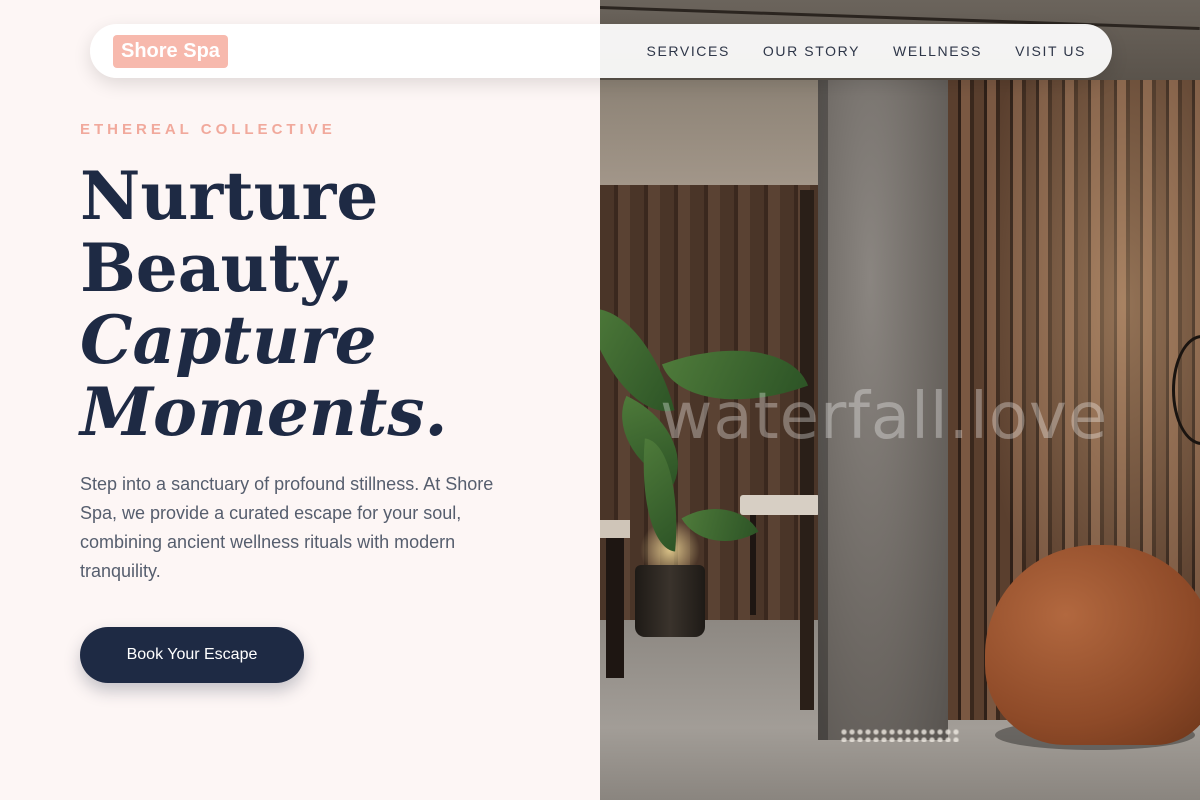 Image resolution: width=1200 pixels, height=800 pixels. I want to click on headline-line-1: Nurture, so click(229, 196).